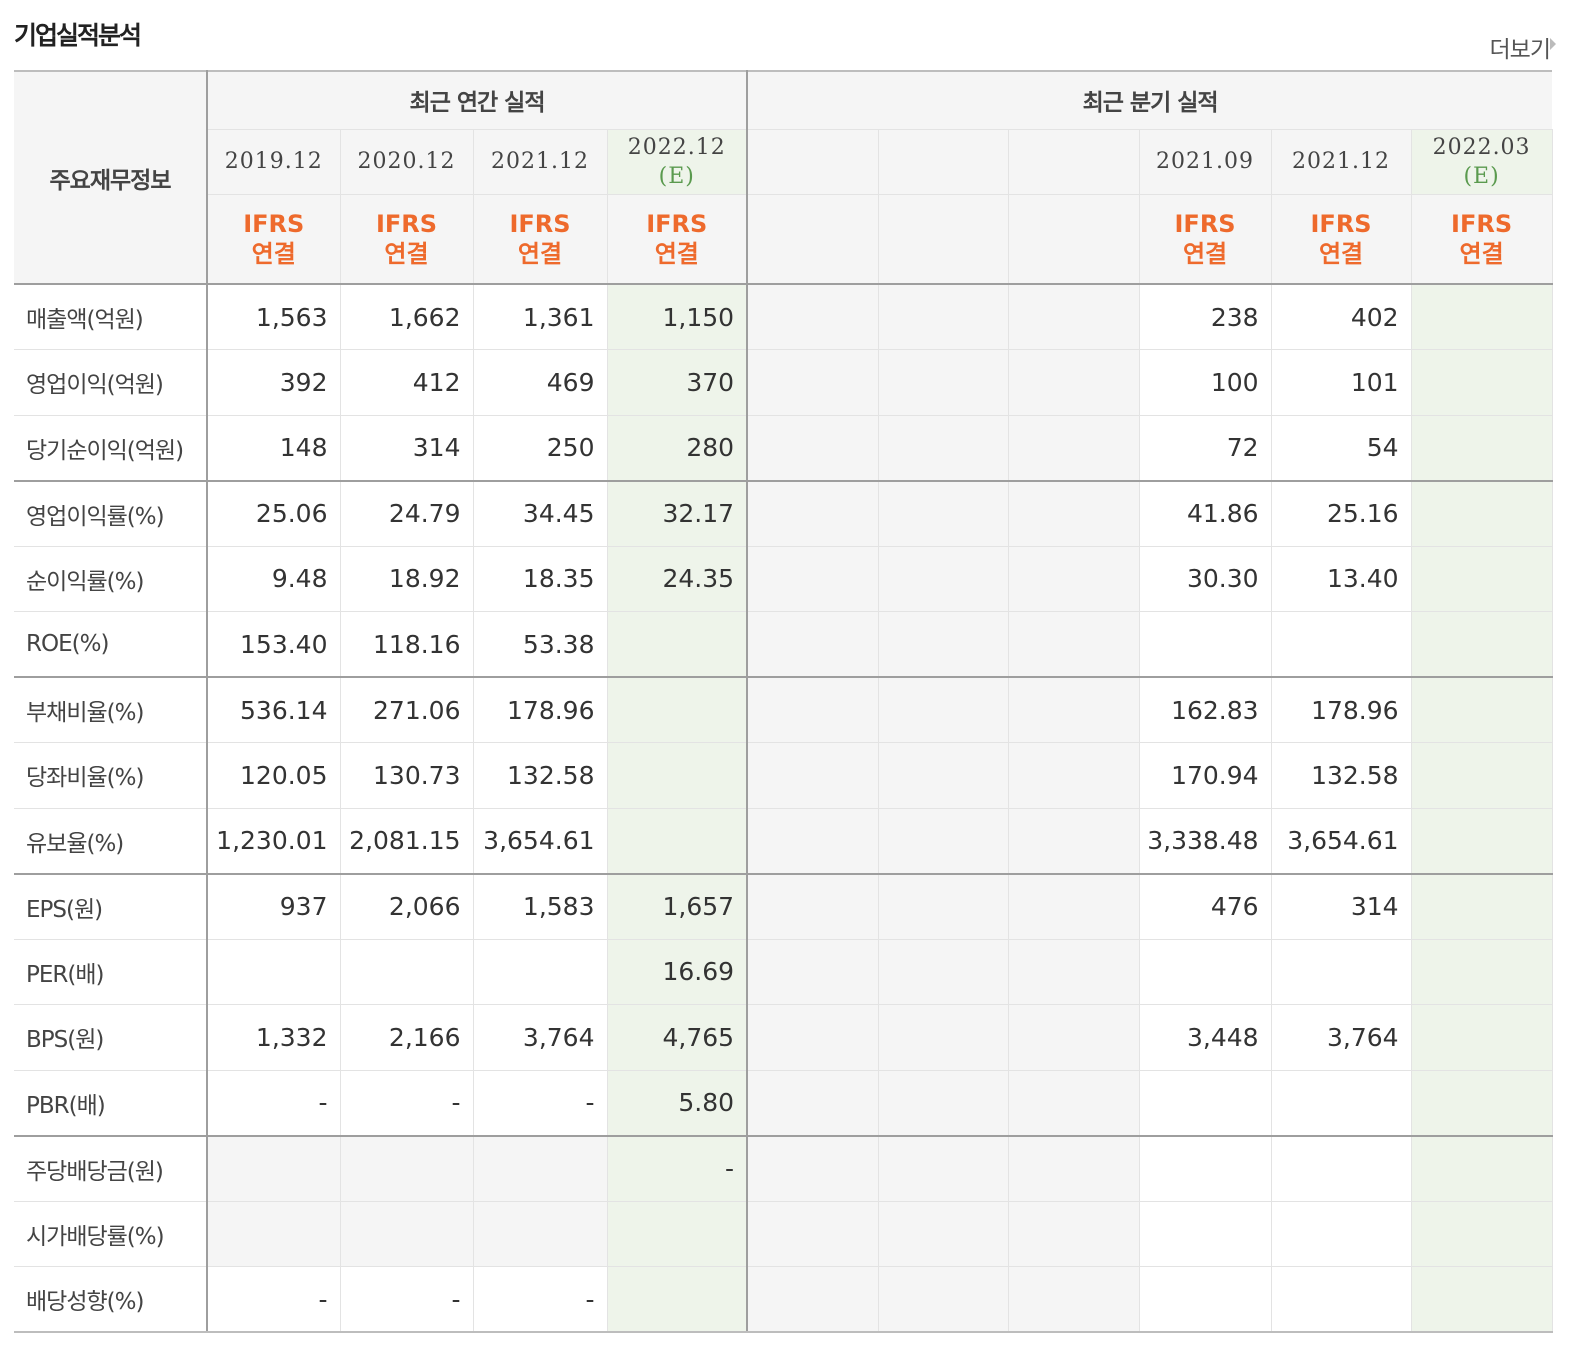 This screenshot has height=1370, width=1596. What do you see at coordinates (678, 1103) in the screenshot?
I see `annual-value: 5.80` at bounding box center [678, 1103].